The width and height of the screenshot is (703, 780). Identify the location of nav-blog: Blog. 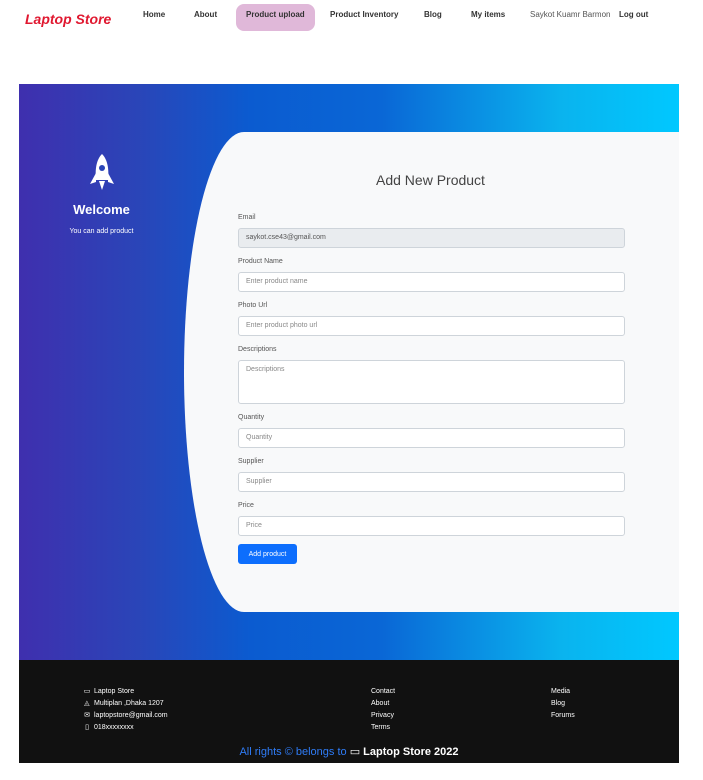
(433, 14).